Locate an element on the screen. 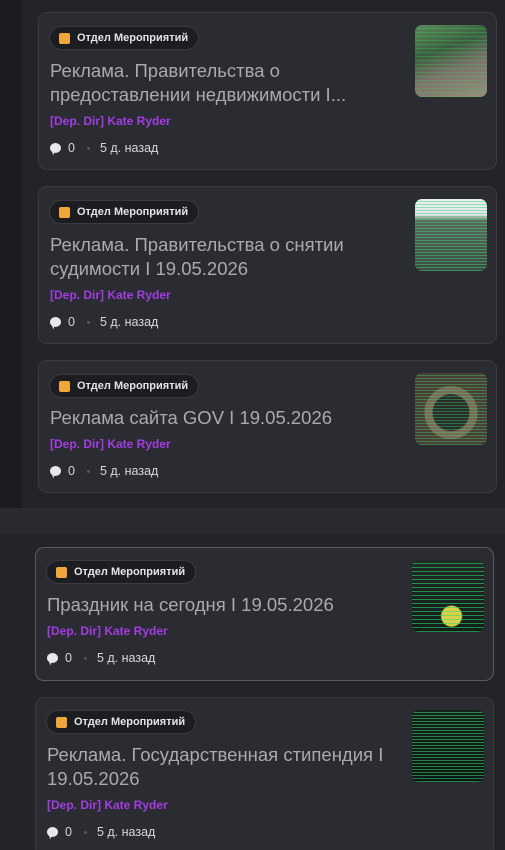 The image size is (505, 850). left-sidebar-edge is located at coordinates (11, 254).